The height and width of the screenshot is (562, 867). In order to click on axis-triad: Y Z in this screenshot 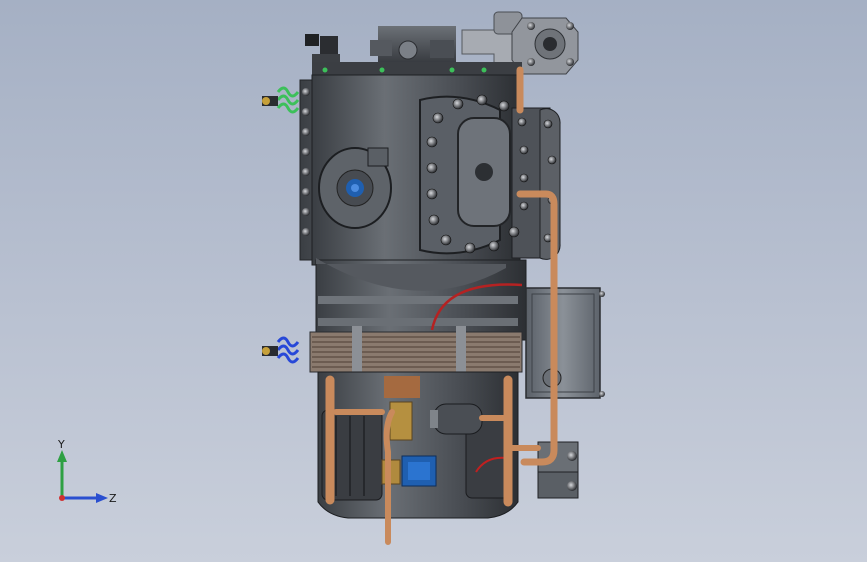, I will do `click(87, 472)`.